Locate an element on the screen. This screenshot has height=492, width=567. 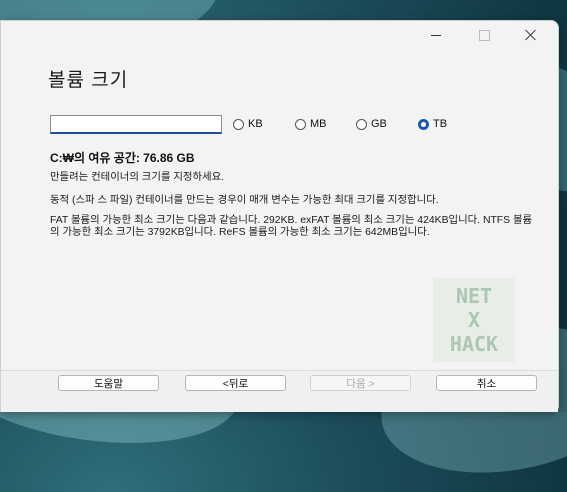
unit-tb-label: TB is located at coordinates (440, 124).